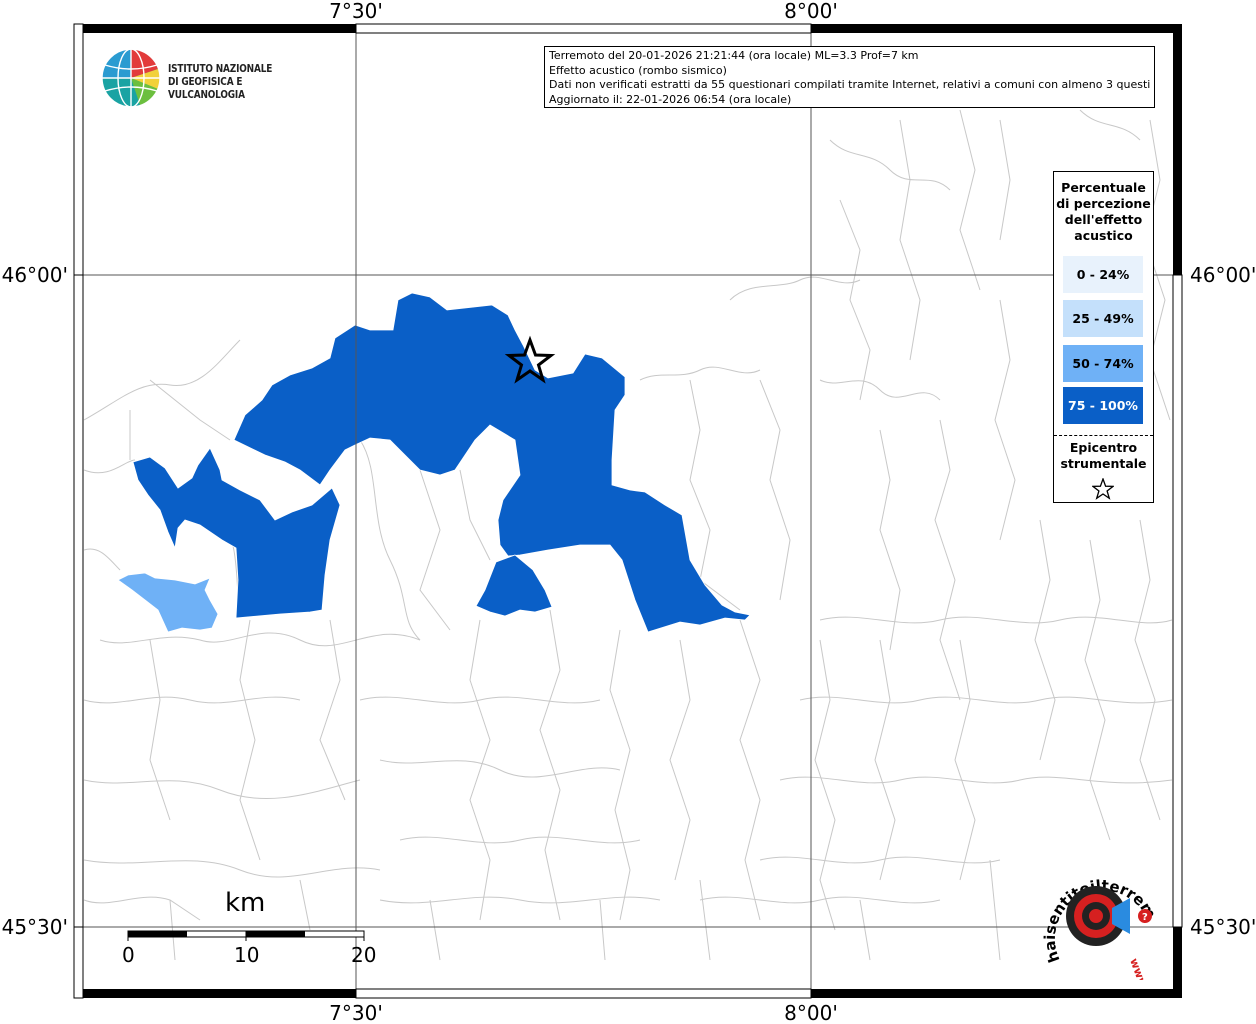  I want to click on legend-swatch-50-74: 50 - 74%, so click(1103, 363).